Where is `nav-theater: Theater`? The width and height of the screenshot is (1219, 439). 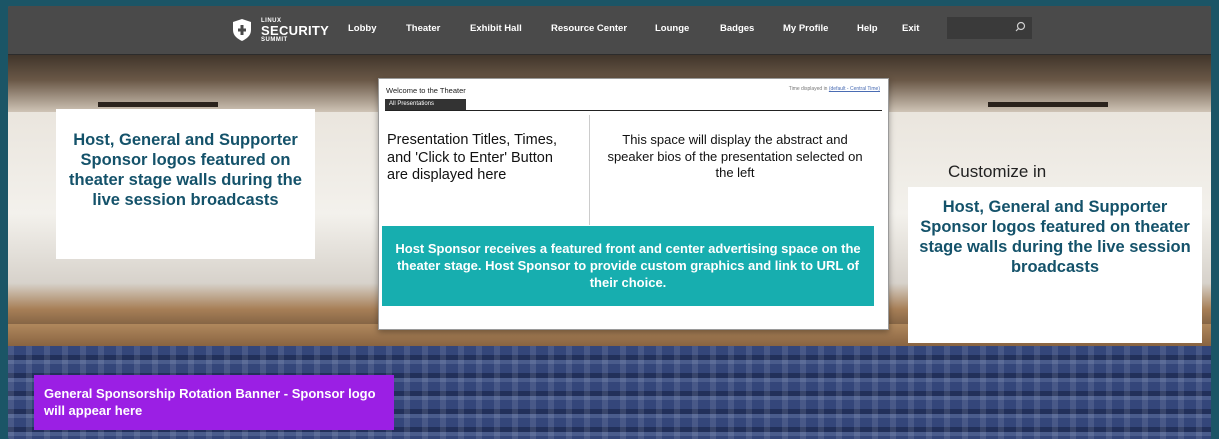 nav-theater: Theater is located at coordinates (423, 28).